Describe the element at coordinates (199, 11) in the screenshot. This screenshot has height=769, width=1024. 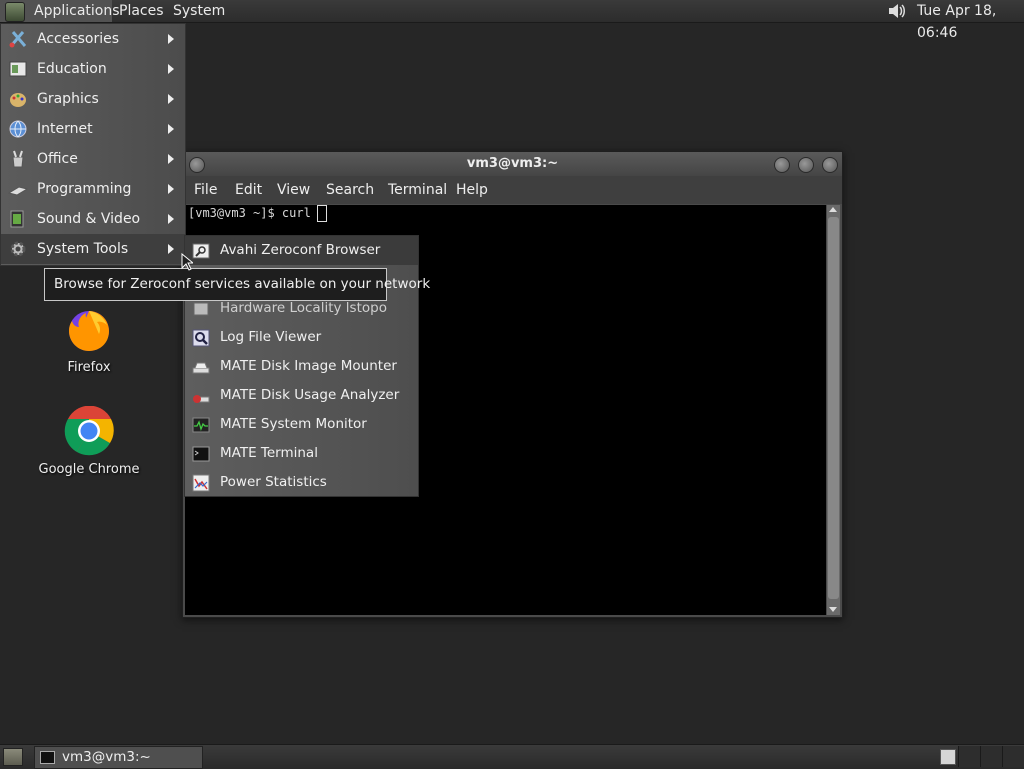
I see `system-menu-button: System` at that location.